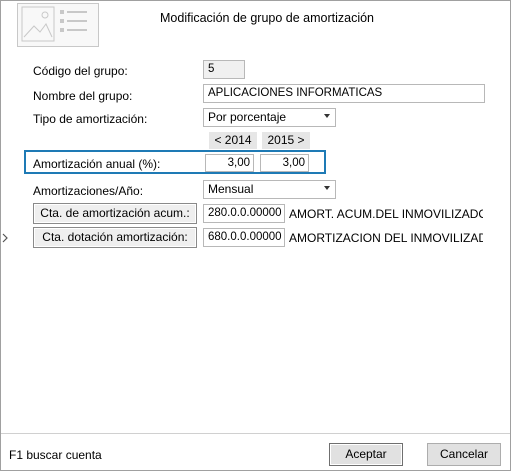 The height and width of the screenshot is (471, 511). Describe the element at coordinates (233, 140) in the screenshot. I see `prev-year-button: < 2014` at that location.